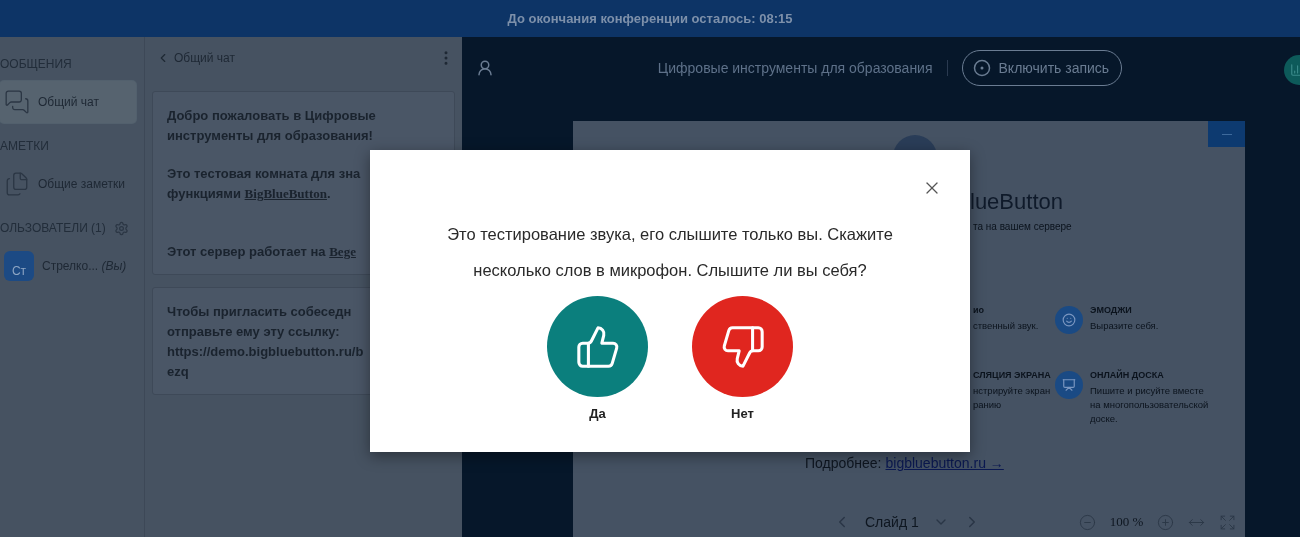 Image resolution: width=1300 pixels, height=537 pixels. What do you see at coordinates (1150, 405) in the screenshot?
I see `feature-text: Пишите и рисуйте вместе на многопользовательской доске.` at bounding box center [1150, 405].